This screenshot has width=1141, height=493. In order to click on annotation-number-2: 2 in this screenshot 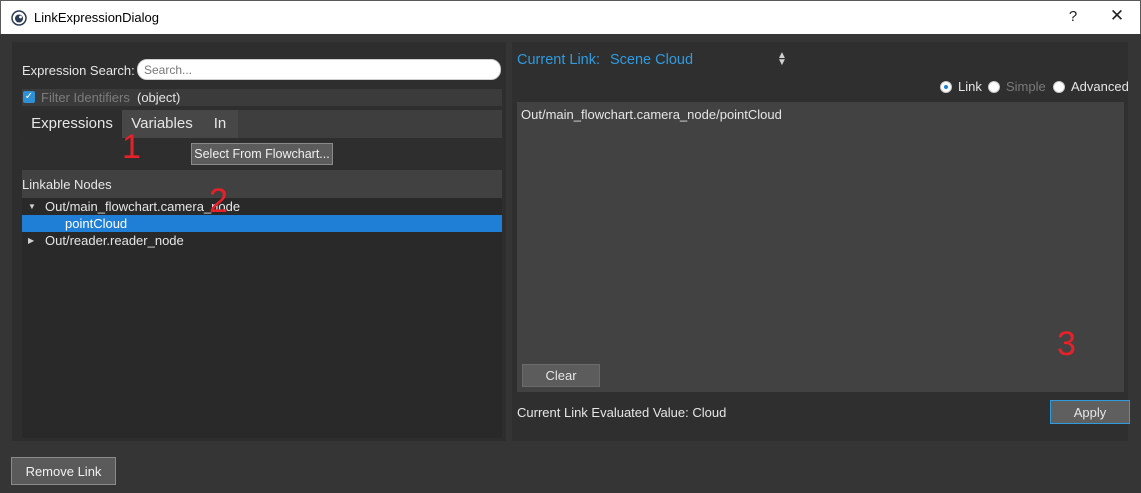, I will do `click(218, 201)`.